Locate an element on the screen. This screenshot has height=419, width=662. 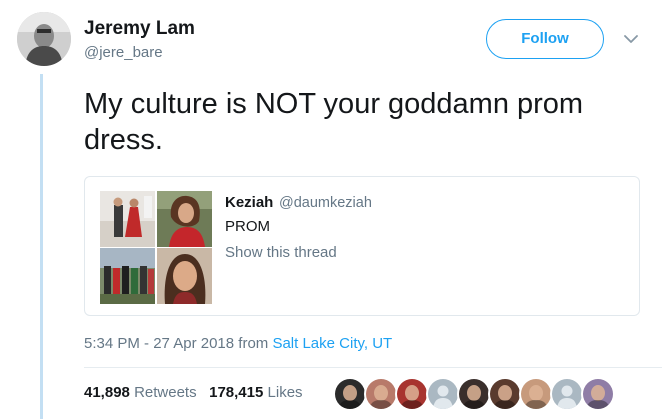
retweets-label: Retweets is located at coordinates (165, 392).